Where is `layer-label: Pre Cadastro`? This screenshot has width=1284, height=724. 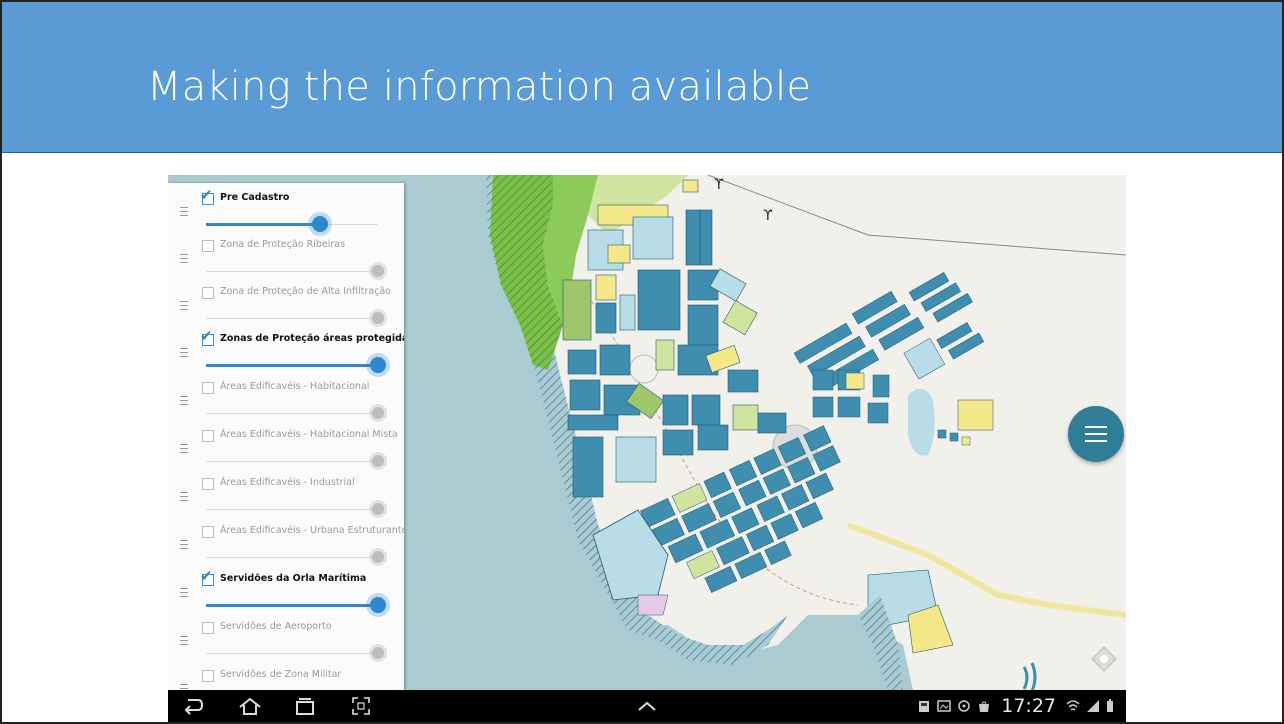
layer-label: Pre Cadastro is located at coordinates (255, 197).